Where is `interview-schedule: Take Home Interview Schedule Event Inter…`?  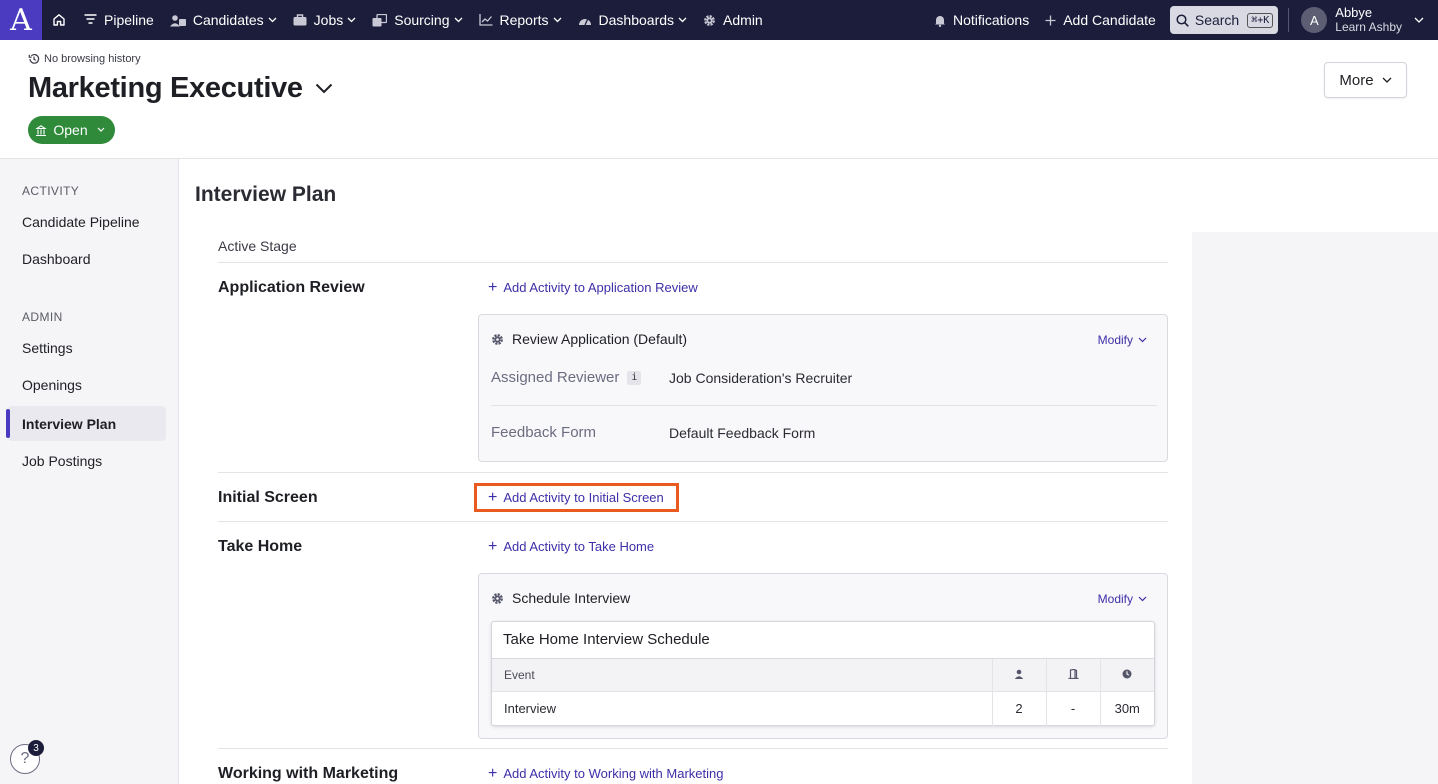 interview-schedule: Take Home Interview Schedule Event Inter… is located at coordinates (823, 673).